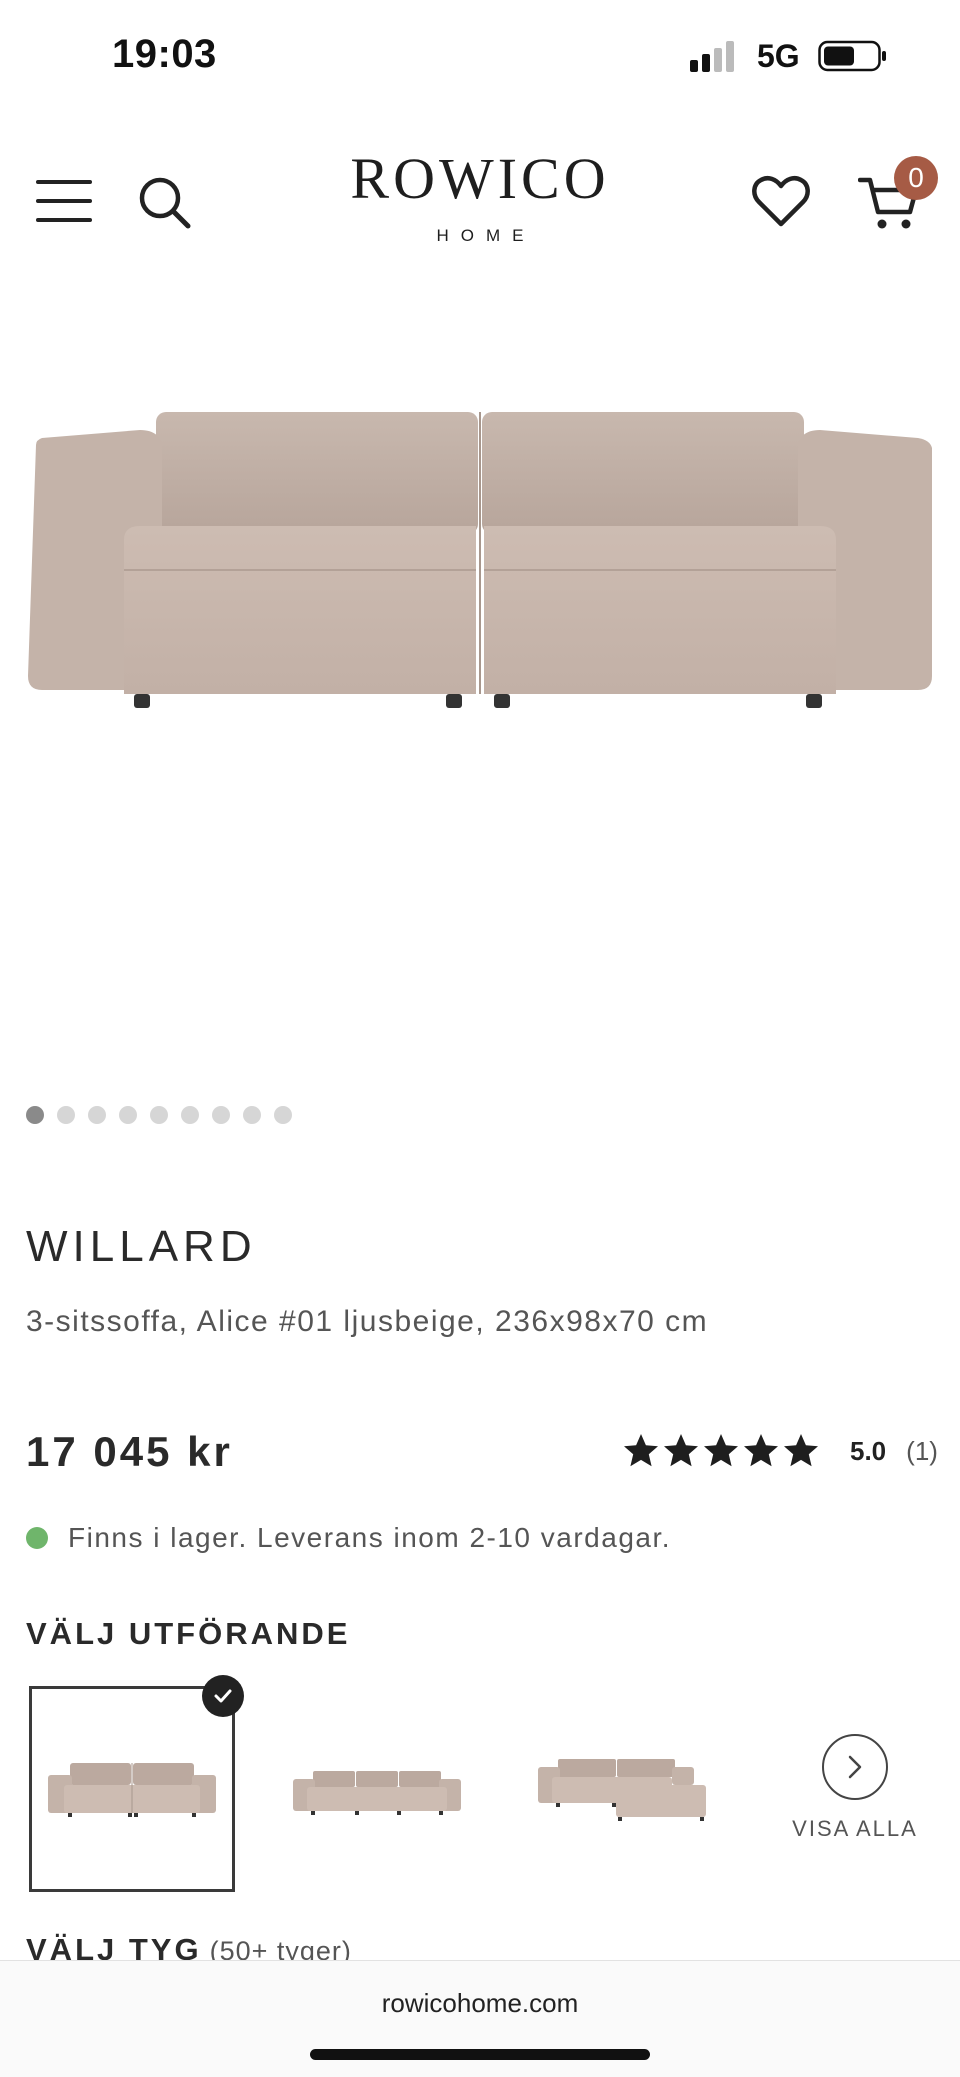  I want to click on status-bar: 19:03 5G, so click(480, 57).